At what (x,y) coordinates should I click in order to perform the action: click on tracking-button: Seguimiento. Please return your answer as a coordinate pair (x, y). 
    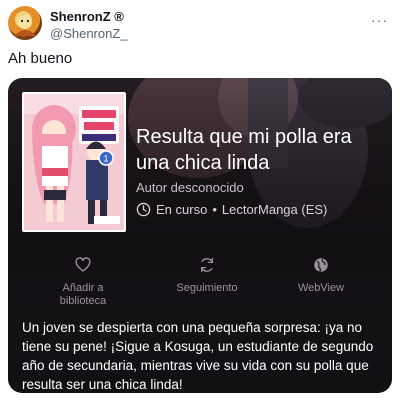
    Looking at the image, I should click on (207, 275).